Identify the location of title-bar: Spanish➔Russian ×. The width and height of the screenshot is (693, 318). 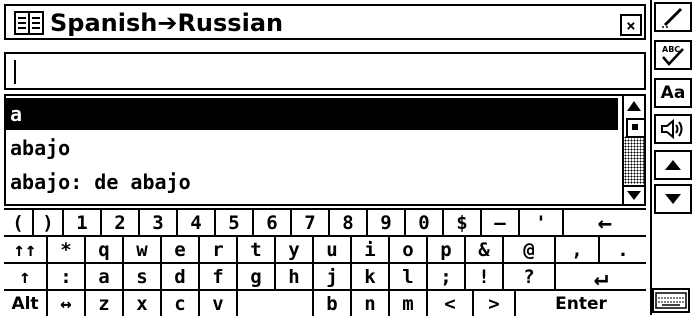
(325, 22).